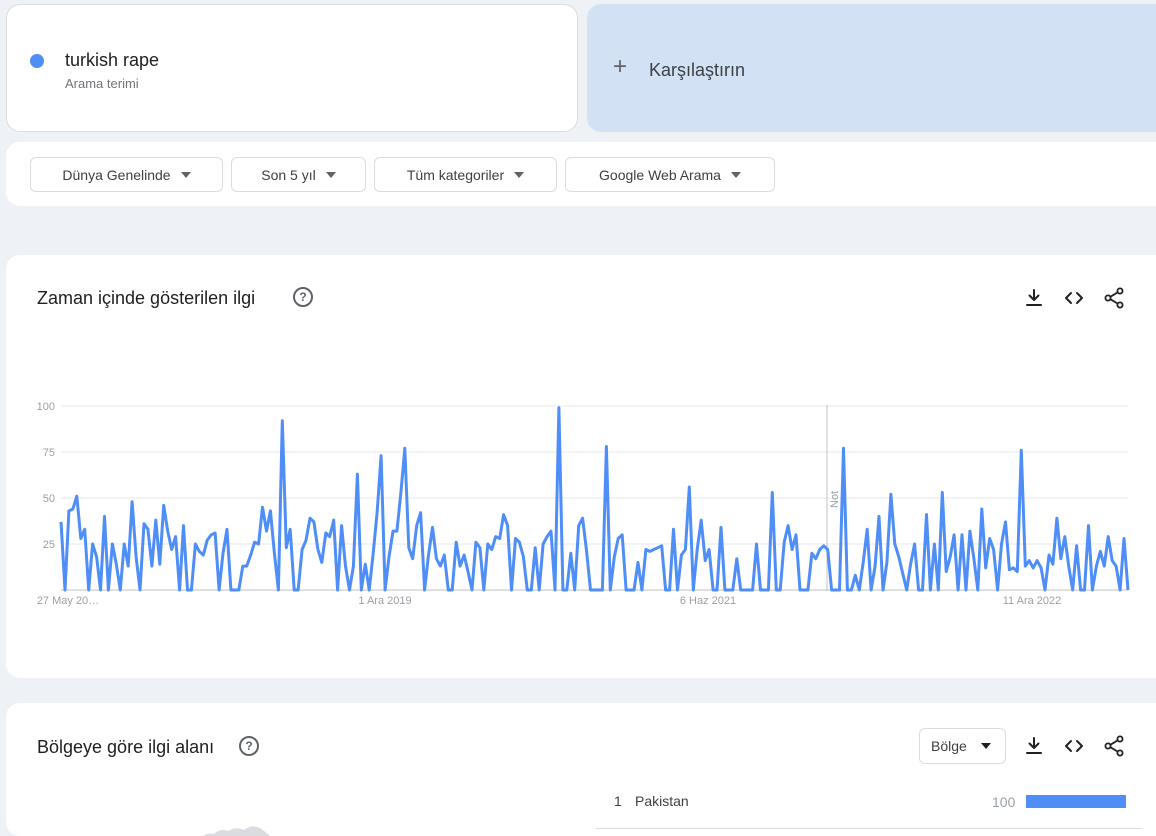  I want to click on filter-time-range: Son 5 yıl, so click(298, 174).